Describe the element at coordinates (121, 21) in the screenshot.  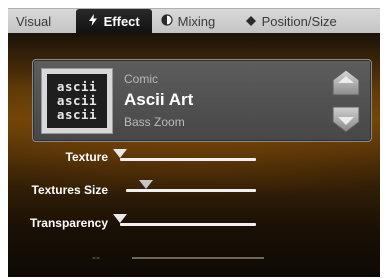
I see `tab-effect-label: Effect` at that location.